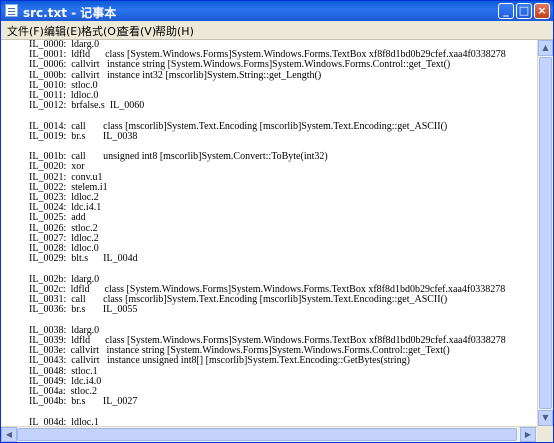  What do you see at coordinates (137, 31) in the screenshot?
I see `menu-view: 查看(V)` at bounding box center [137, 31].